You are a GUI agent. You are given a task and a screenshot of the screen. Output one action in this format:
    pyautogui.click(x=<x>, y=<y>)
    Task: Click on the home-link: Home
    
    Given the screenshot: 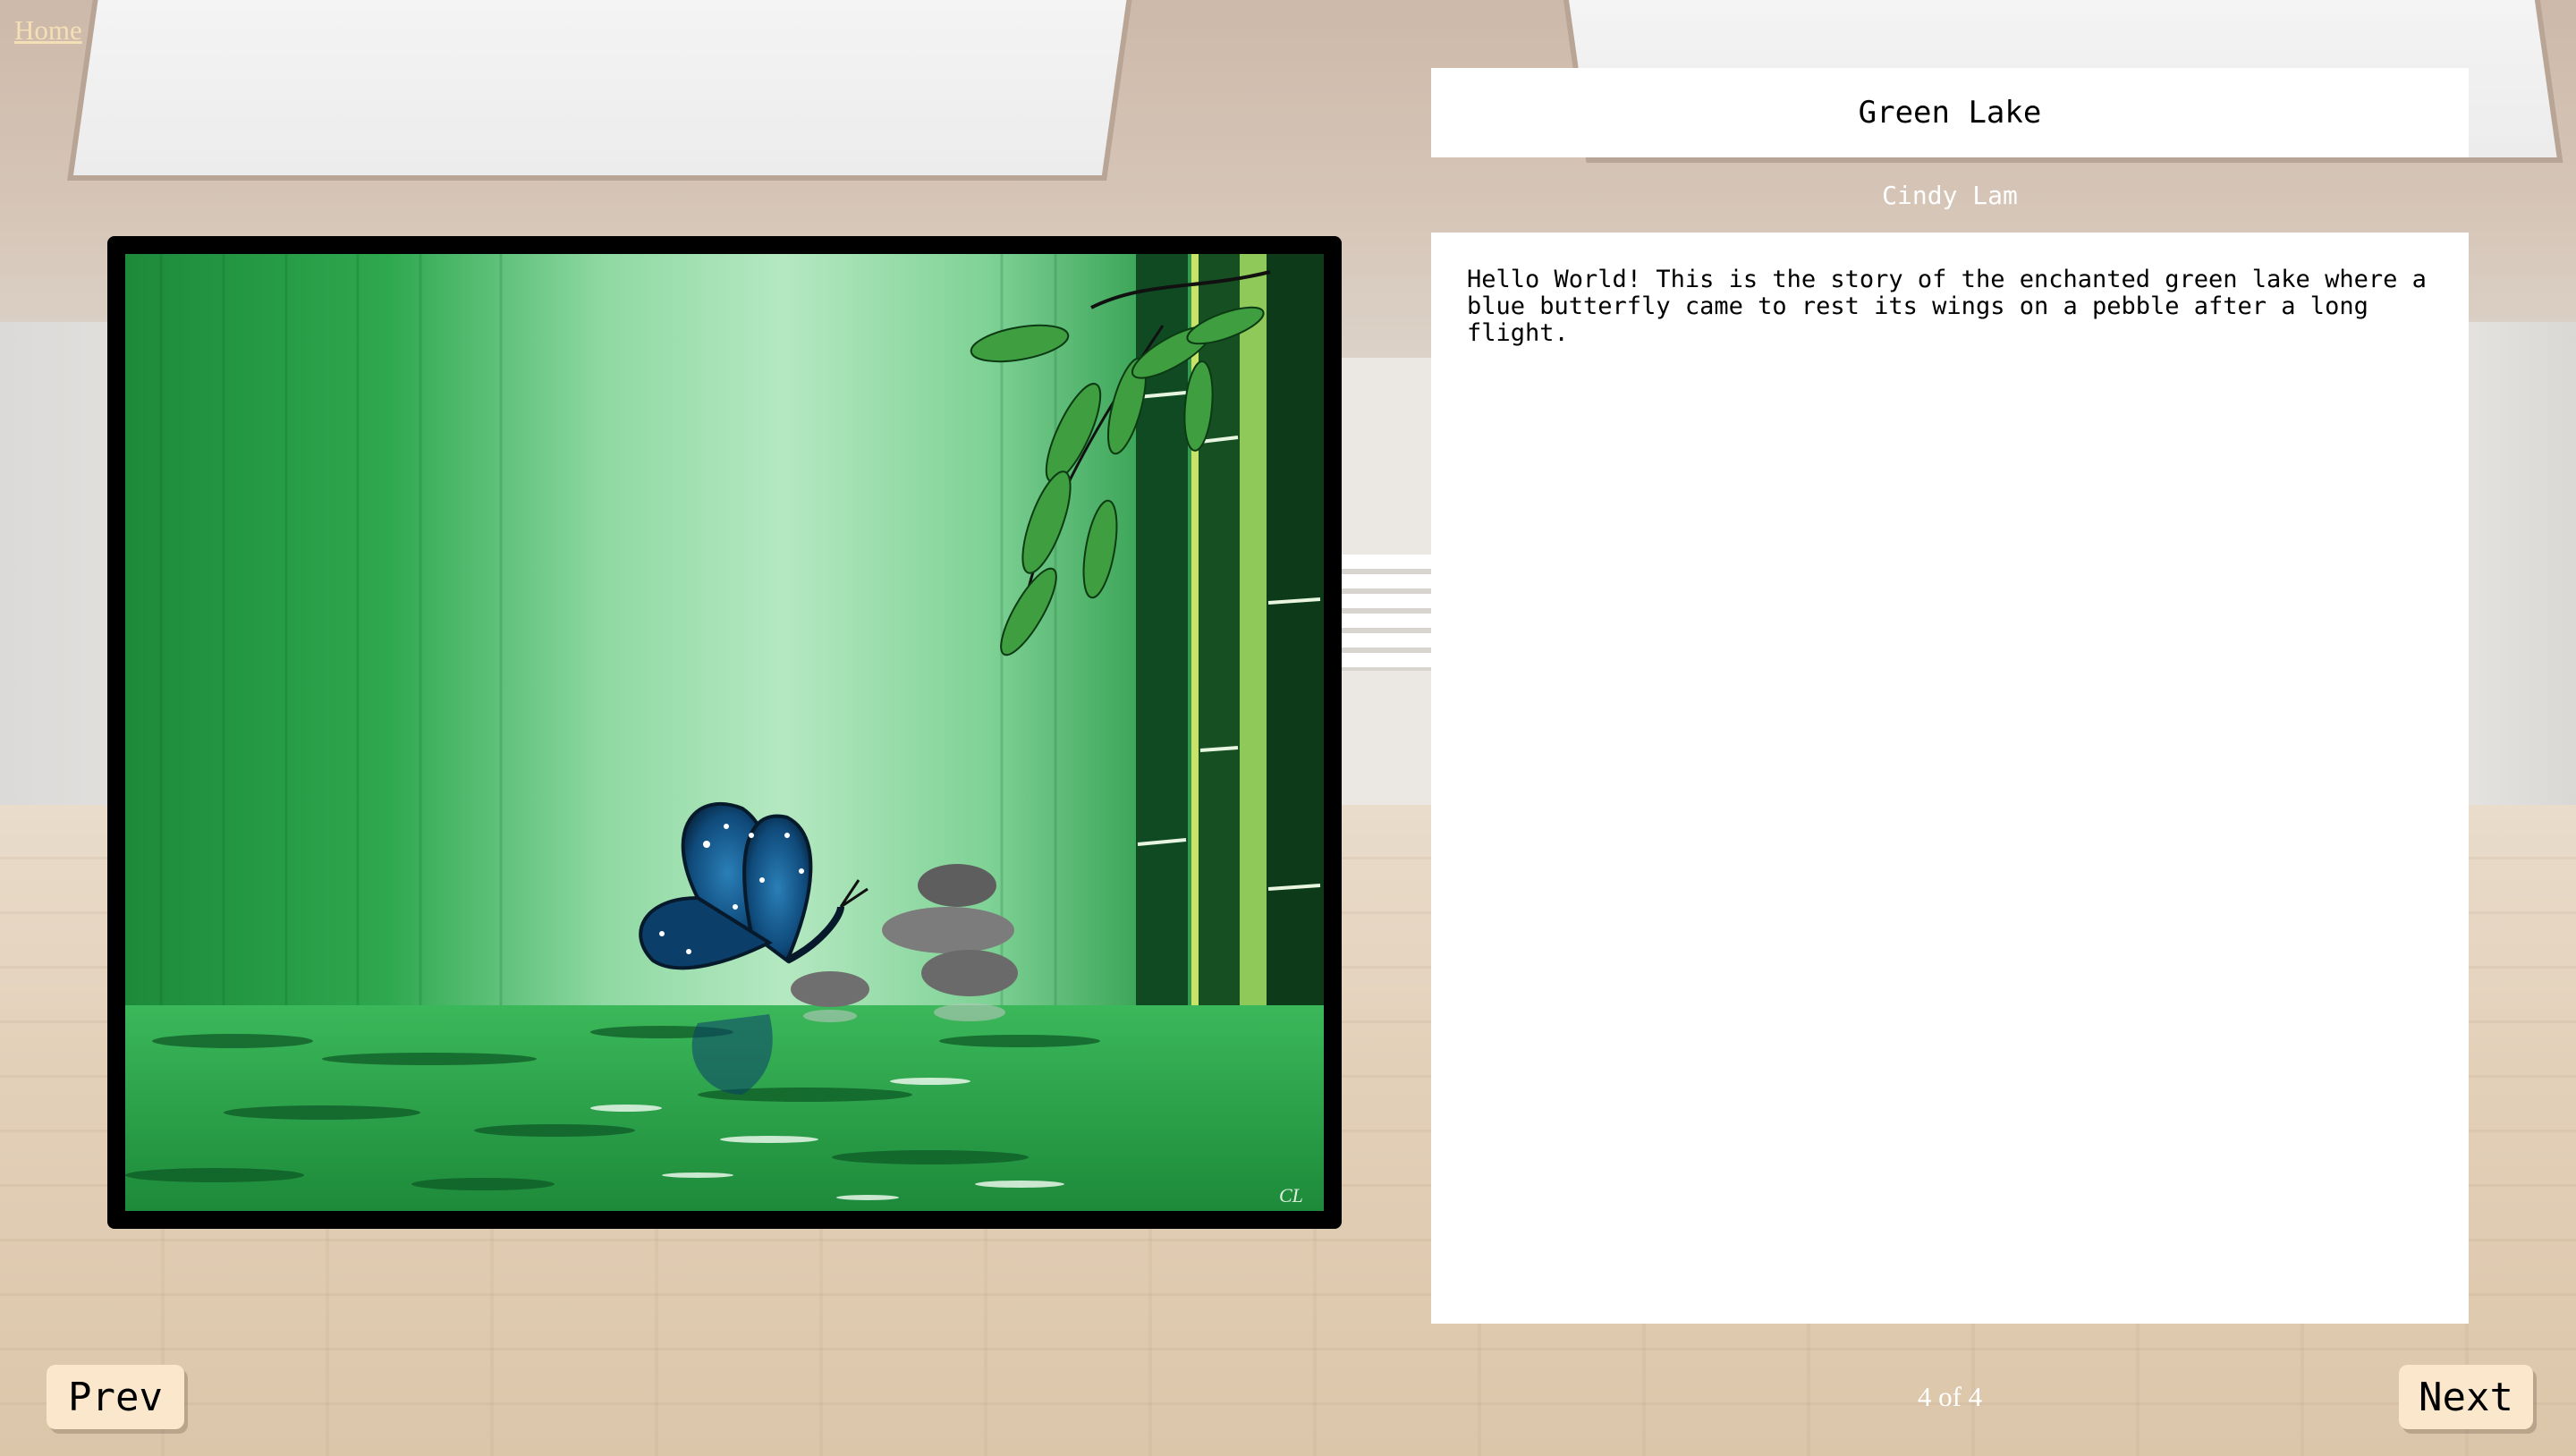 What is the action you would take?
    pyautogui.click(x=48, y=30)
    